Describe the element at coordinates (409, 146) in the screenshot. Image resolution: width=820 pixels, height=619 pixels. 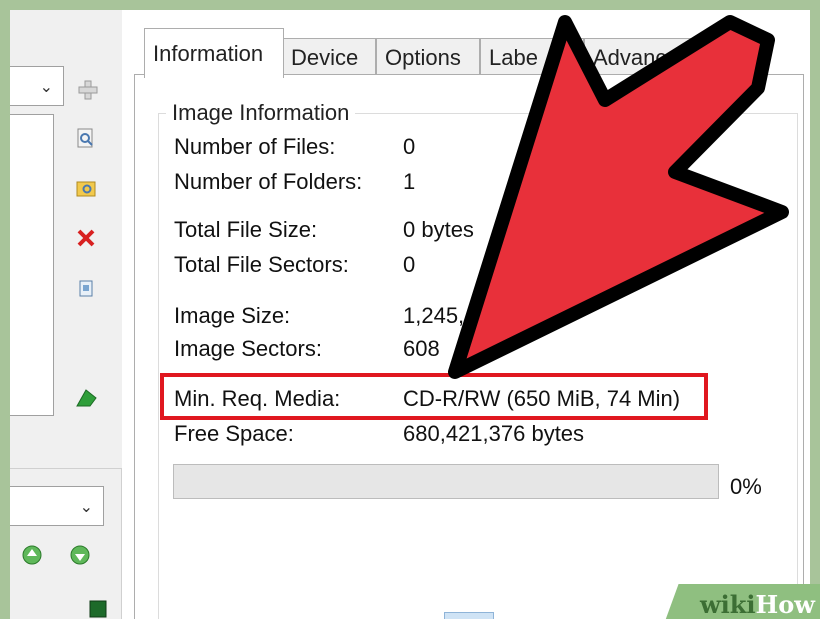
I see `files-value: 0` at that location.